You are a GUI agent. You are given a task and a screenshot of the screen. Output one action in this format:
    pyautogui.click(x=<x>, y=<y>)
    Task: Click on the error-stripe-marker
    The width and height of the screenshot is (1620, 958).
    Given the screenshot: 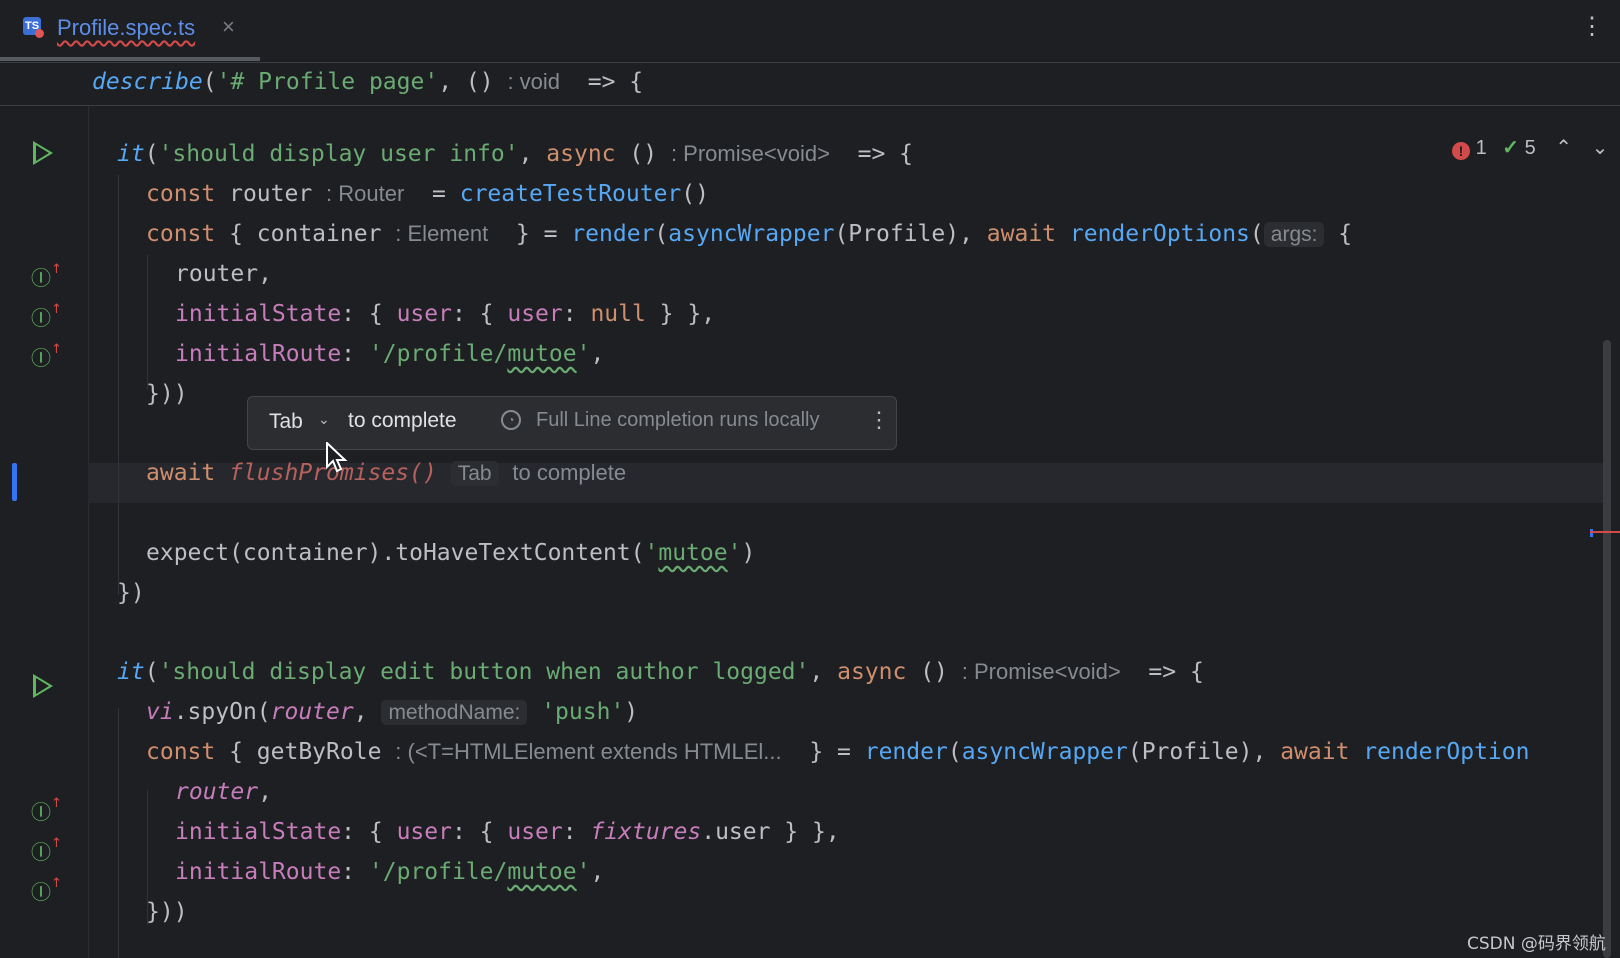 What is the action you would take?
    pyautogui.click(x=1605, y=532)
    